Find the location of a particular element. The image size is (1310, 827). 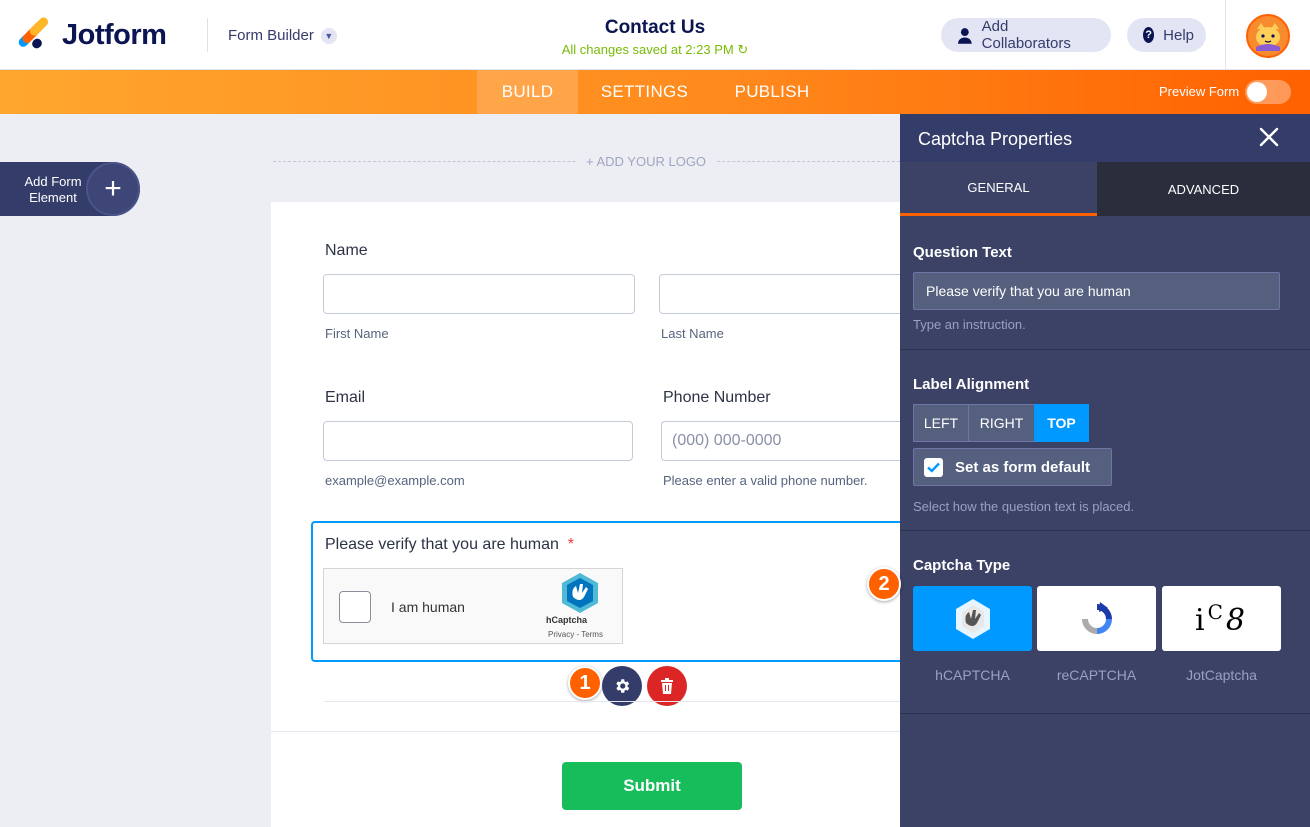

add-collaborators-button: Add Collaborators is located at coordinates (1026, 35).